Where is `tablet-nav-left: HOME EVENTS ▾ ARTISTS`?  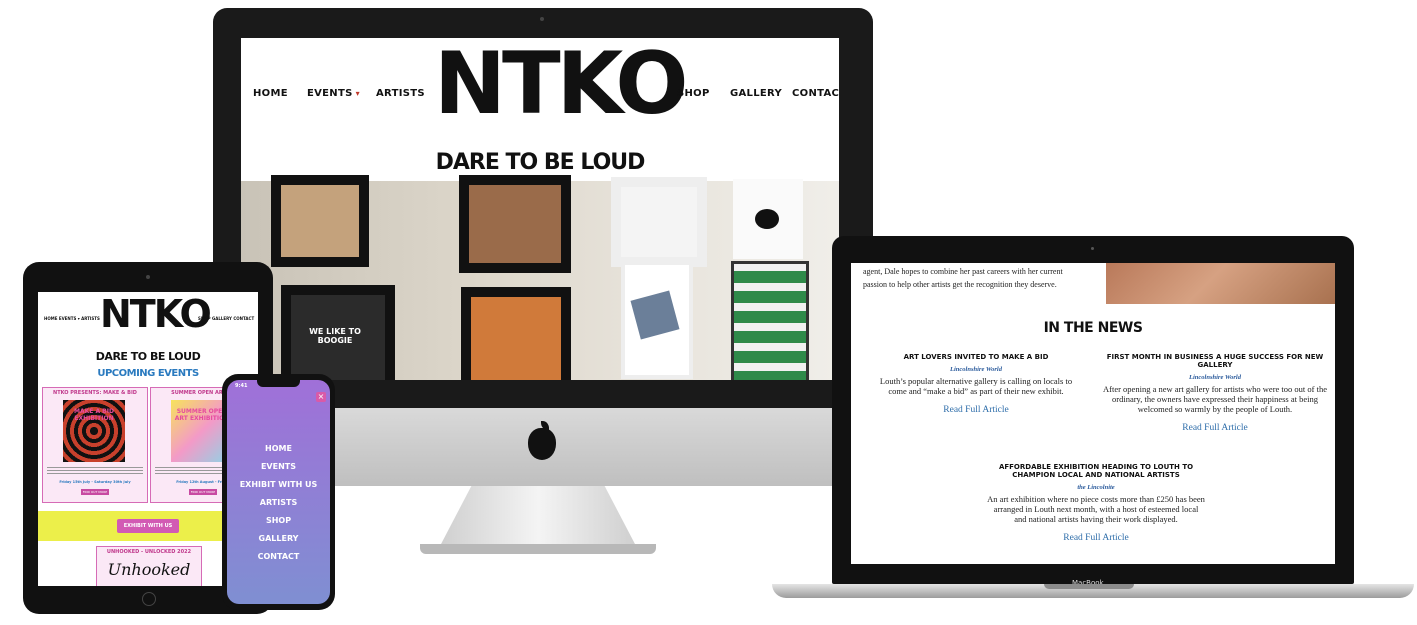 tablet-nav-left: HOME EVENTS ▾ ARTISTS is located at coordinates (72, 318).